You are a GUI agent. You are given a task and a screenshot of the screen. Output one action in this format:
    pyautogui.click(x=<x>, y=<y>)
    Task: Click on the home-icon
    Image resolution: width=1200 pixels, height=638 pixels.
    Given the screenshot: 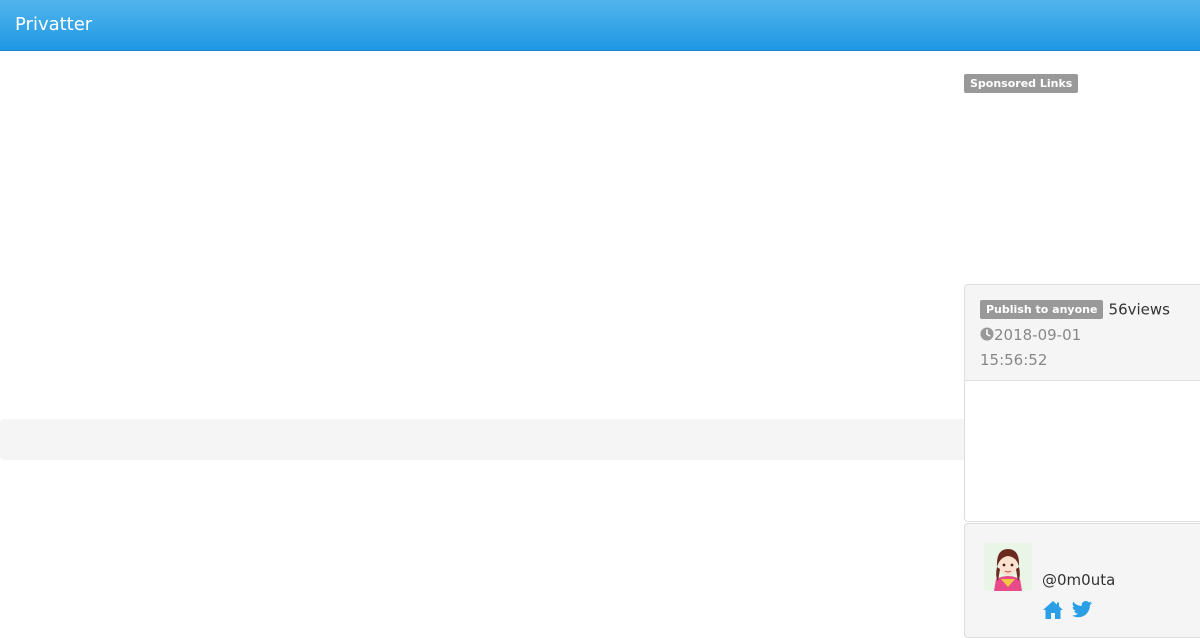 What is the action you would take?
    pyautogui.click(x=1053, y=610)
    